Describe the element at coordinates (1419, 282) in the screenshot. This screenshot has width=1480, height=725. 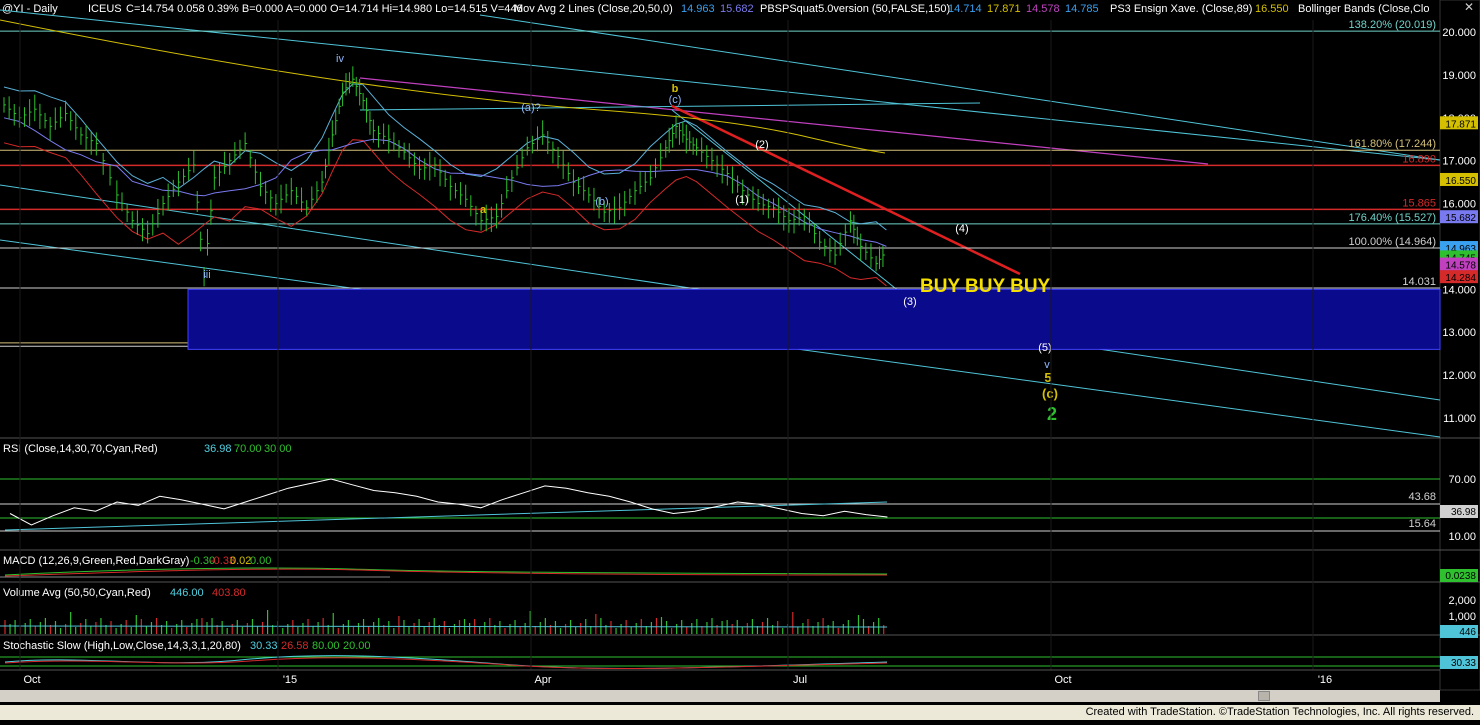
I see `level-label: 14.031` at that location.